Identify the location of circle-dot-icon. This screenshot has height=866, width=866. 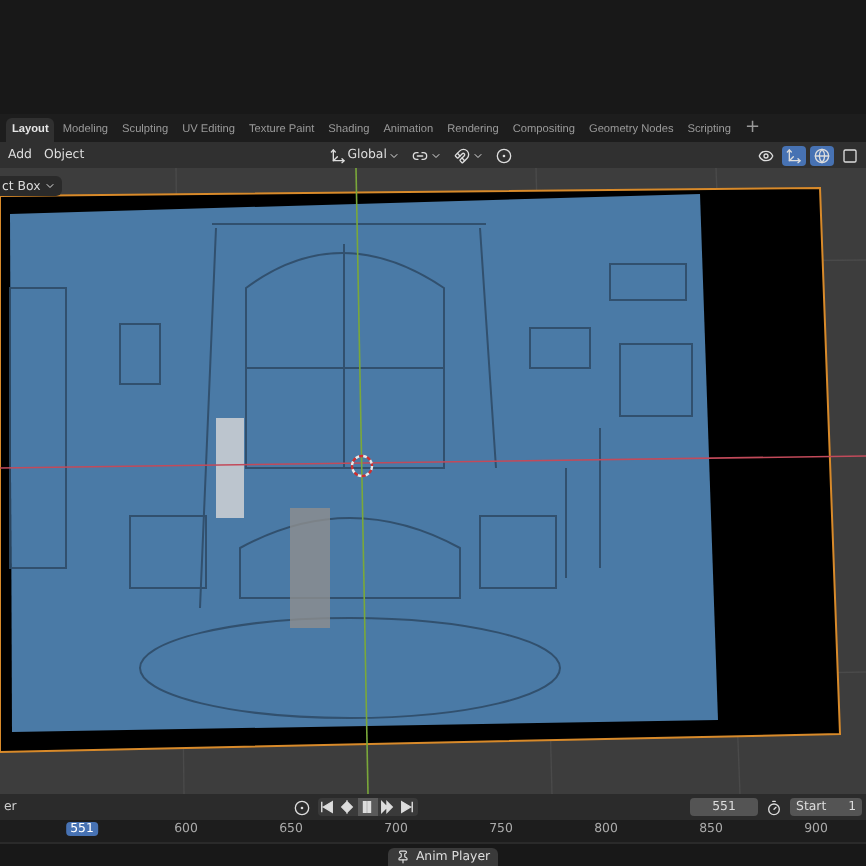
(504, 155).